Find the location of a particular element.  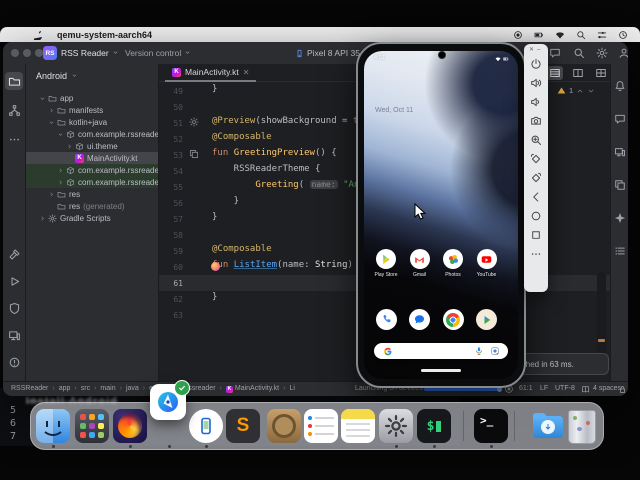

dock-app-icon-phone-app is located at coordinates (386, 319).